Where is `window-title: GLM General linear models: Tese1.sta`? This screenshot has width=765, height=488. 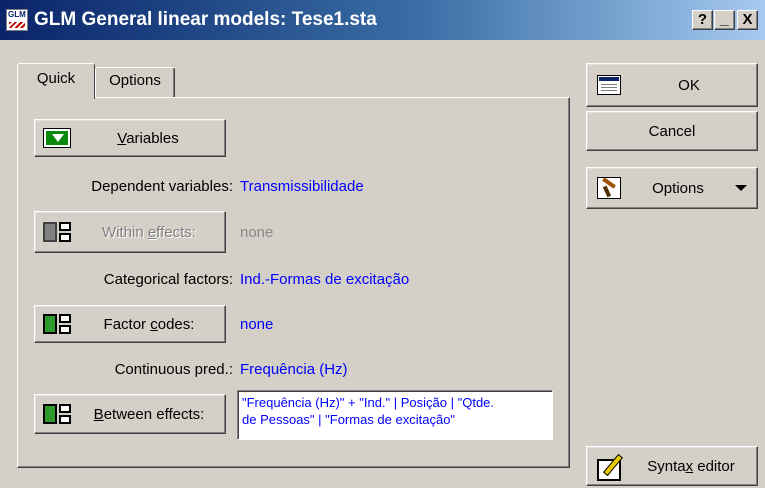 window-title: GLM General linear models: Tese1.sta is located at coordinates (205, 19).